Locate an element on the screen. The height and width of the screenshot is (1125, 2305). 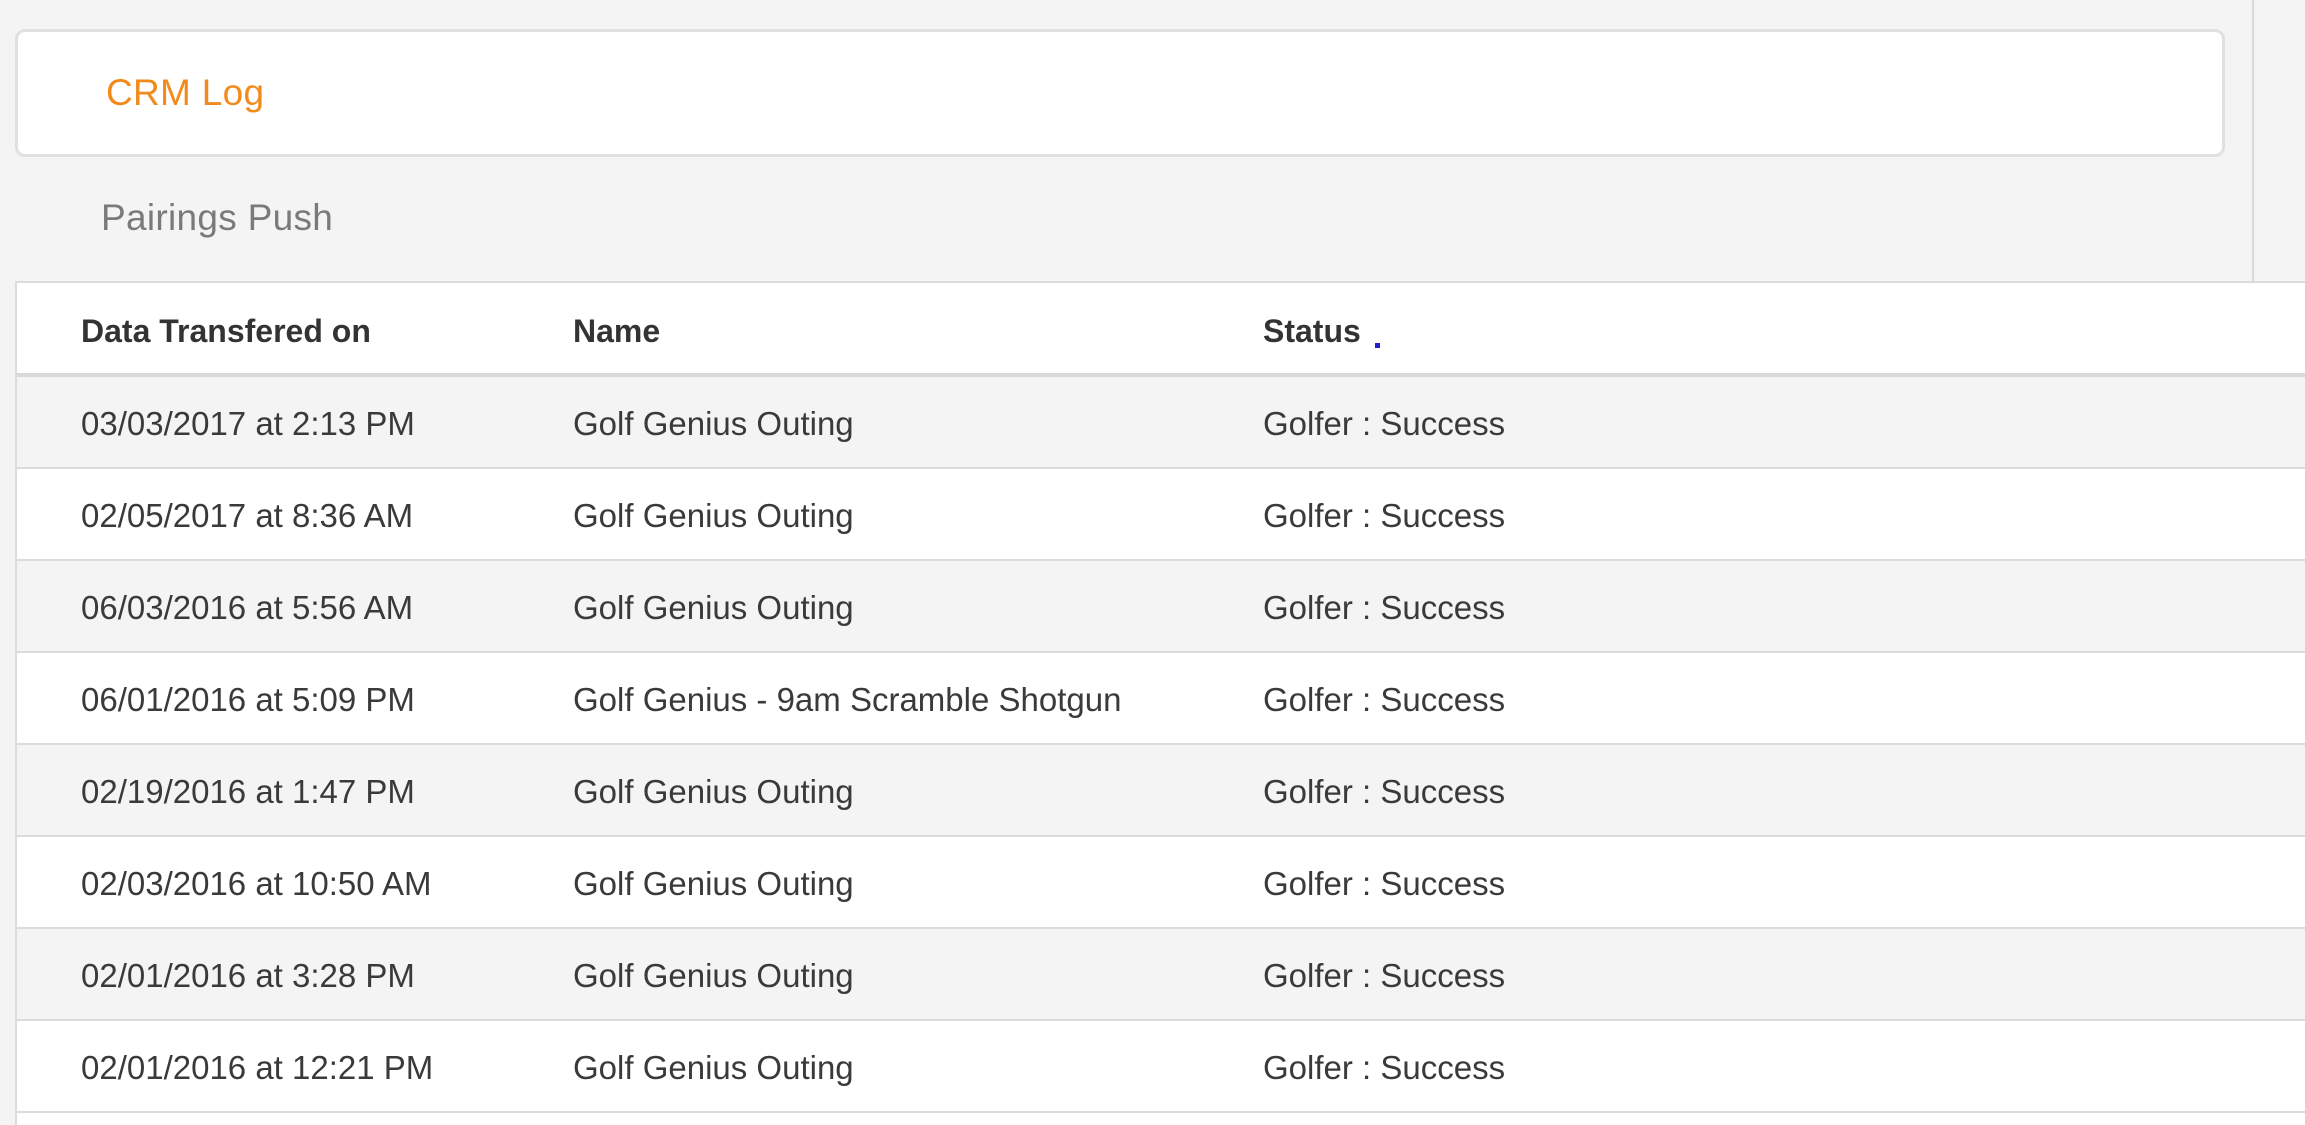
cell-date: 06/01/2016 at 5:09 PM is located at coordinates (248, 699).